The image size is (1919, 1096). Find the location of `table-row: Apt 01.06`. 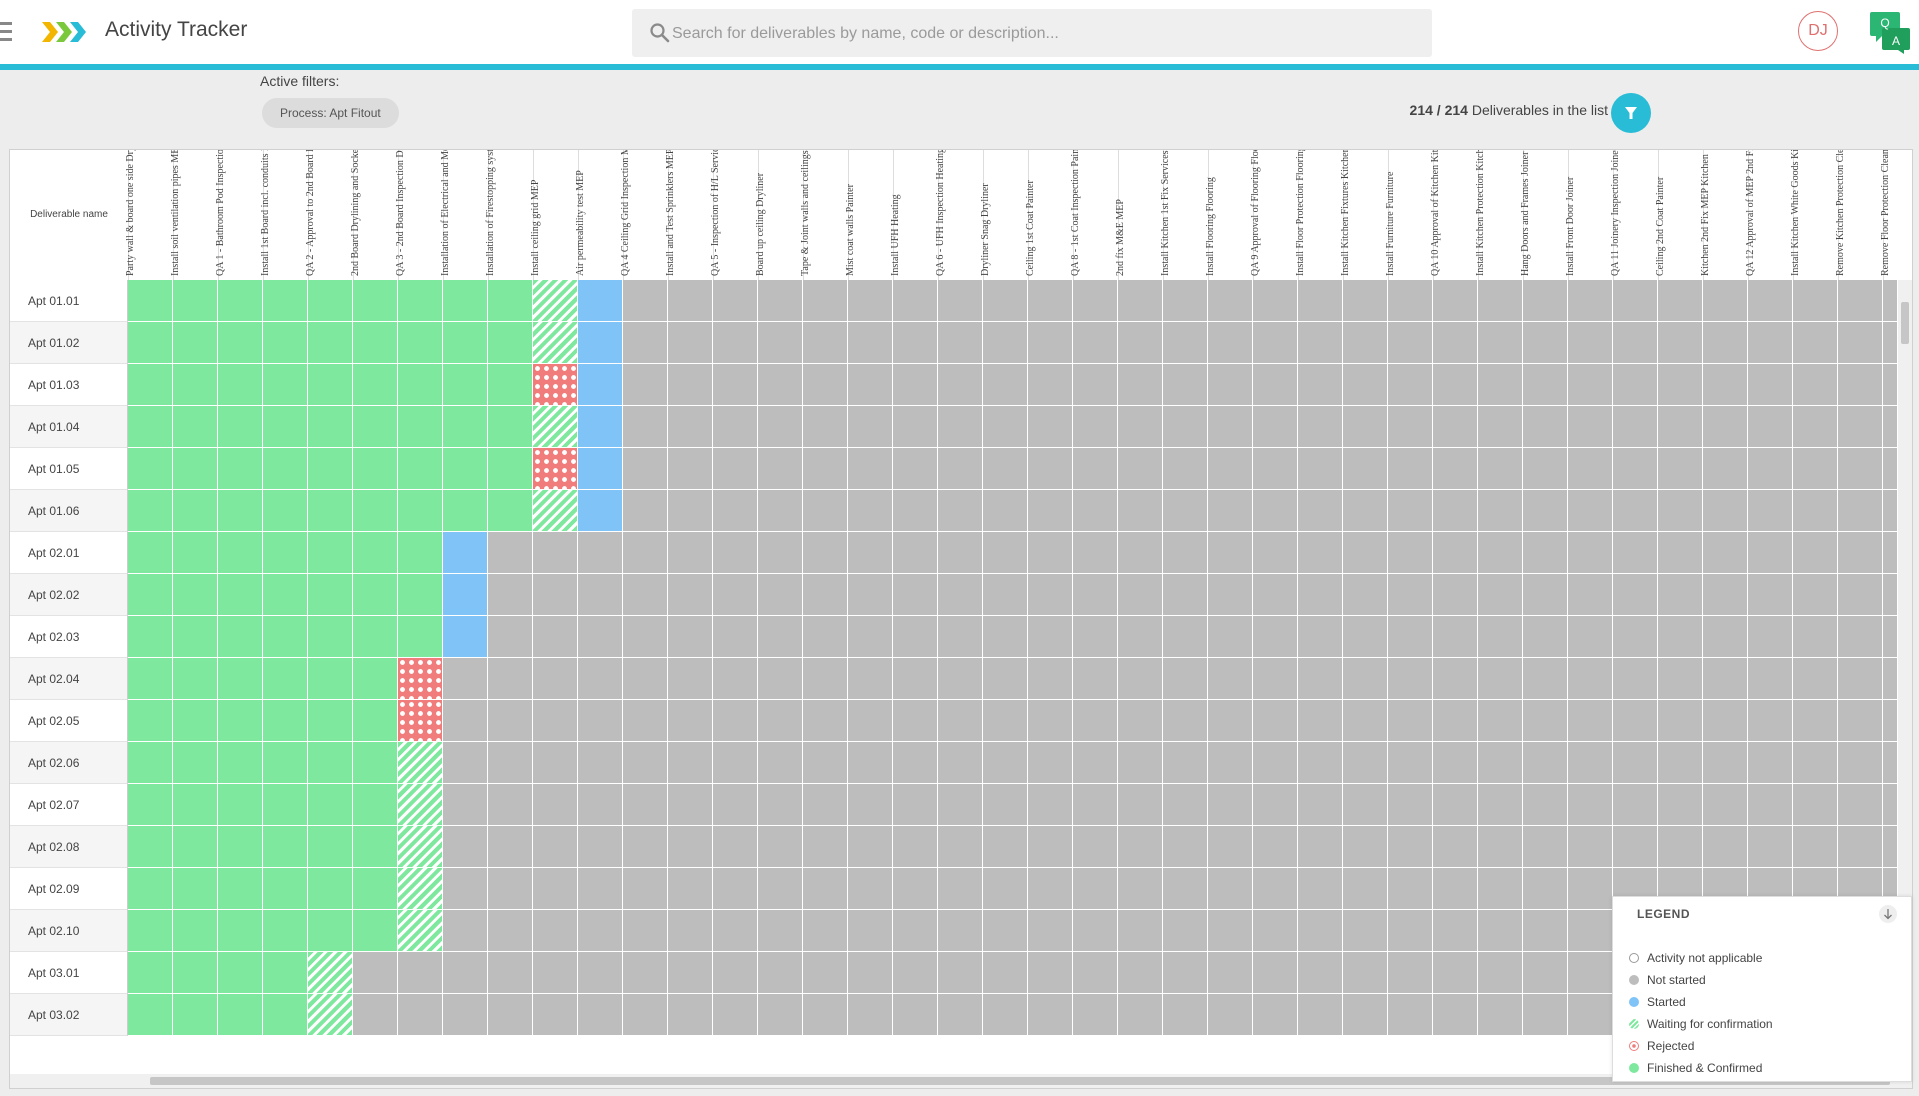

table-row: Apt 01.06 is located at coordinates (954, 511).